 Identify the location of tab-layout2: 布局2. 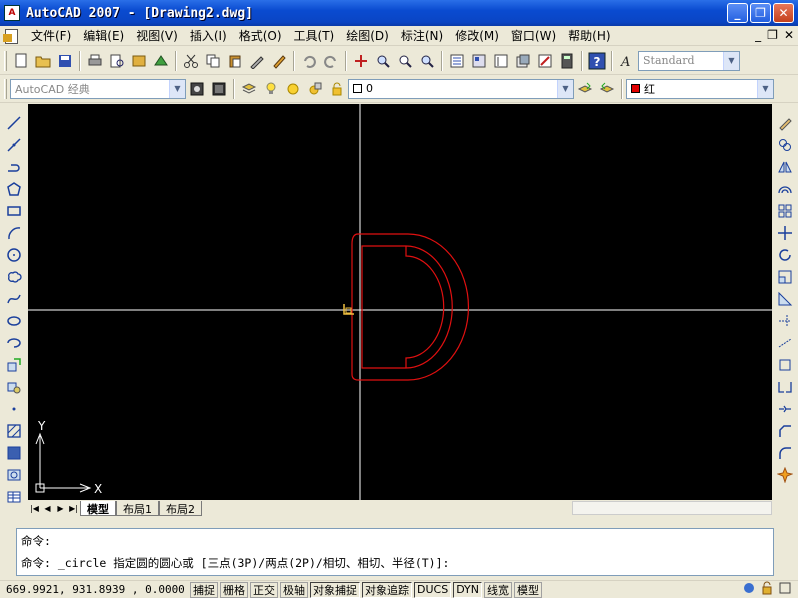
(180, 508).